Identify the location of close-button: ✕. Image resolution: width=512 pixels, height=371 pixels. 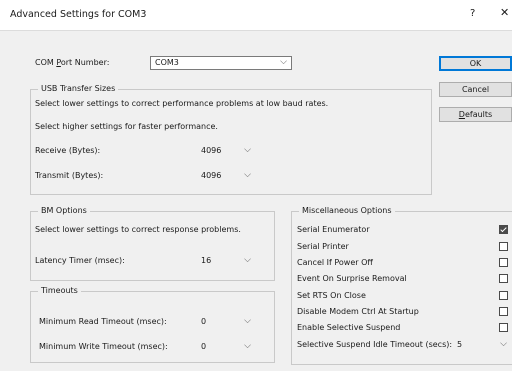
(504, 12).